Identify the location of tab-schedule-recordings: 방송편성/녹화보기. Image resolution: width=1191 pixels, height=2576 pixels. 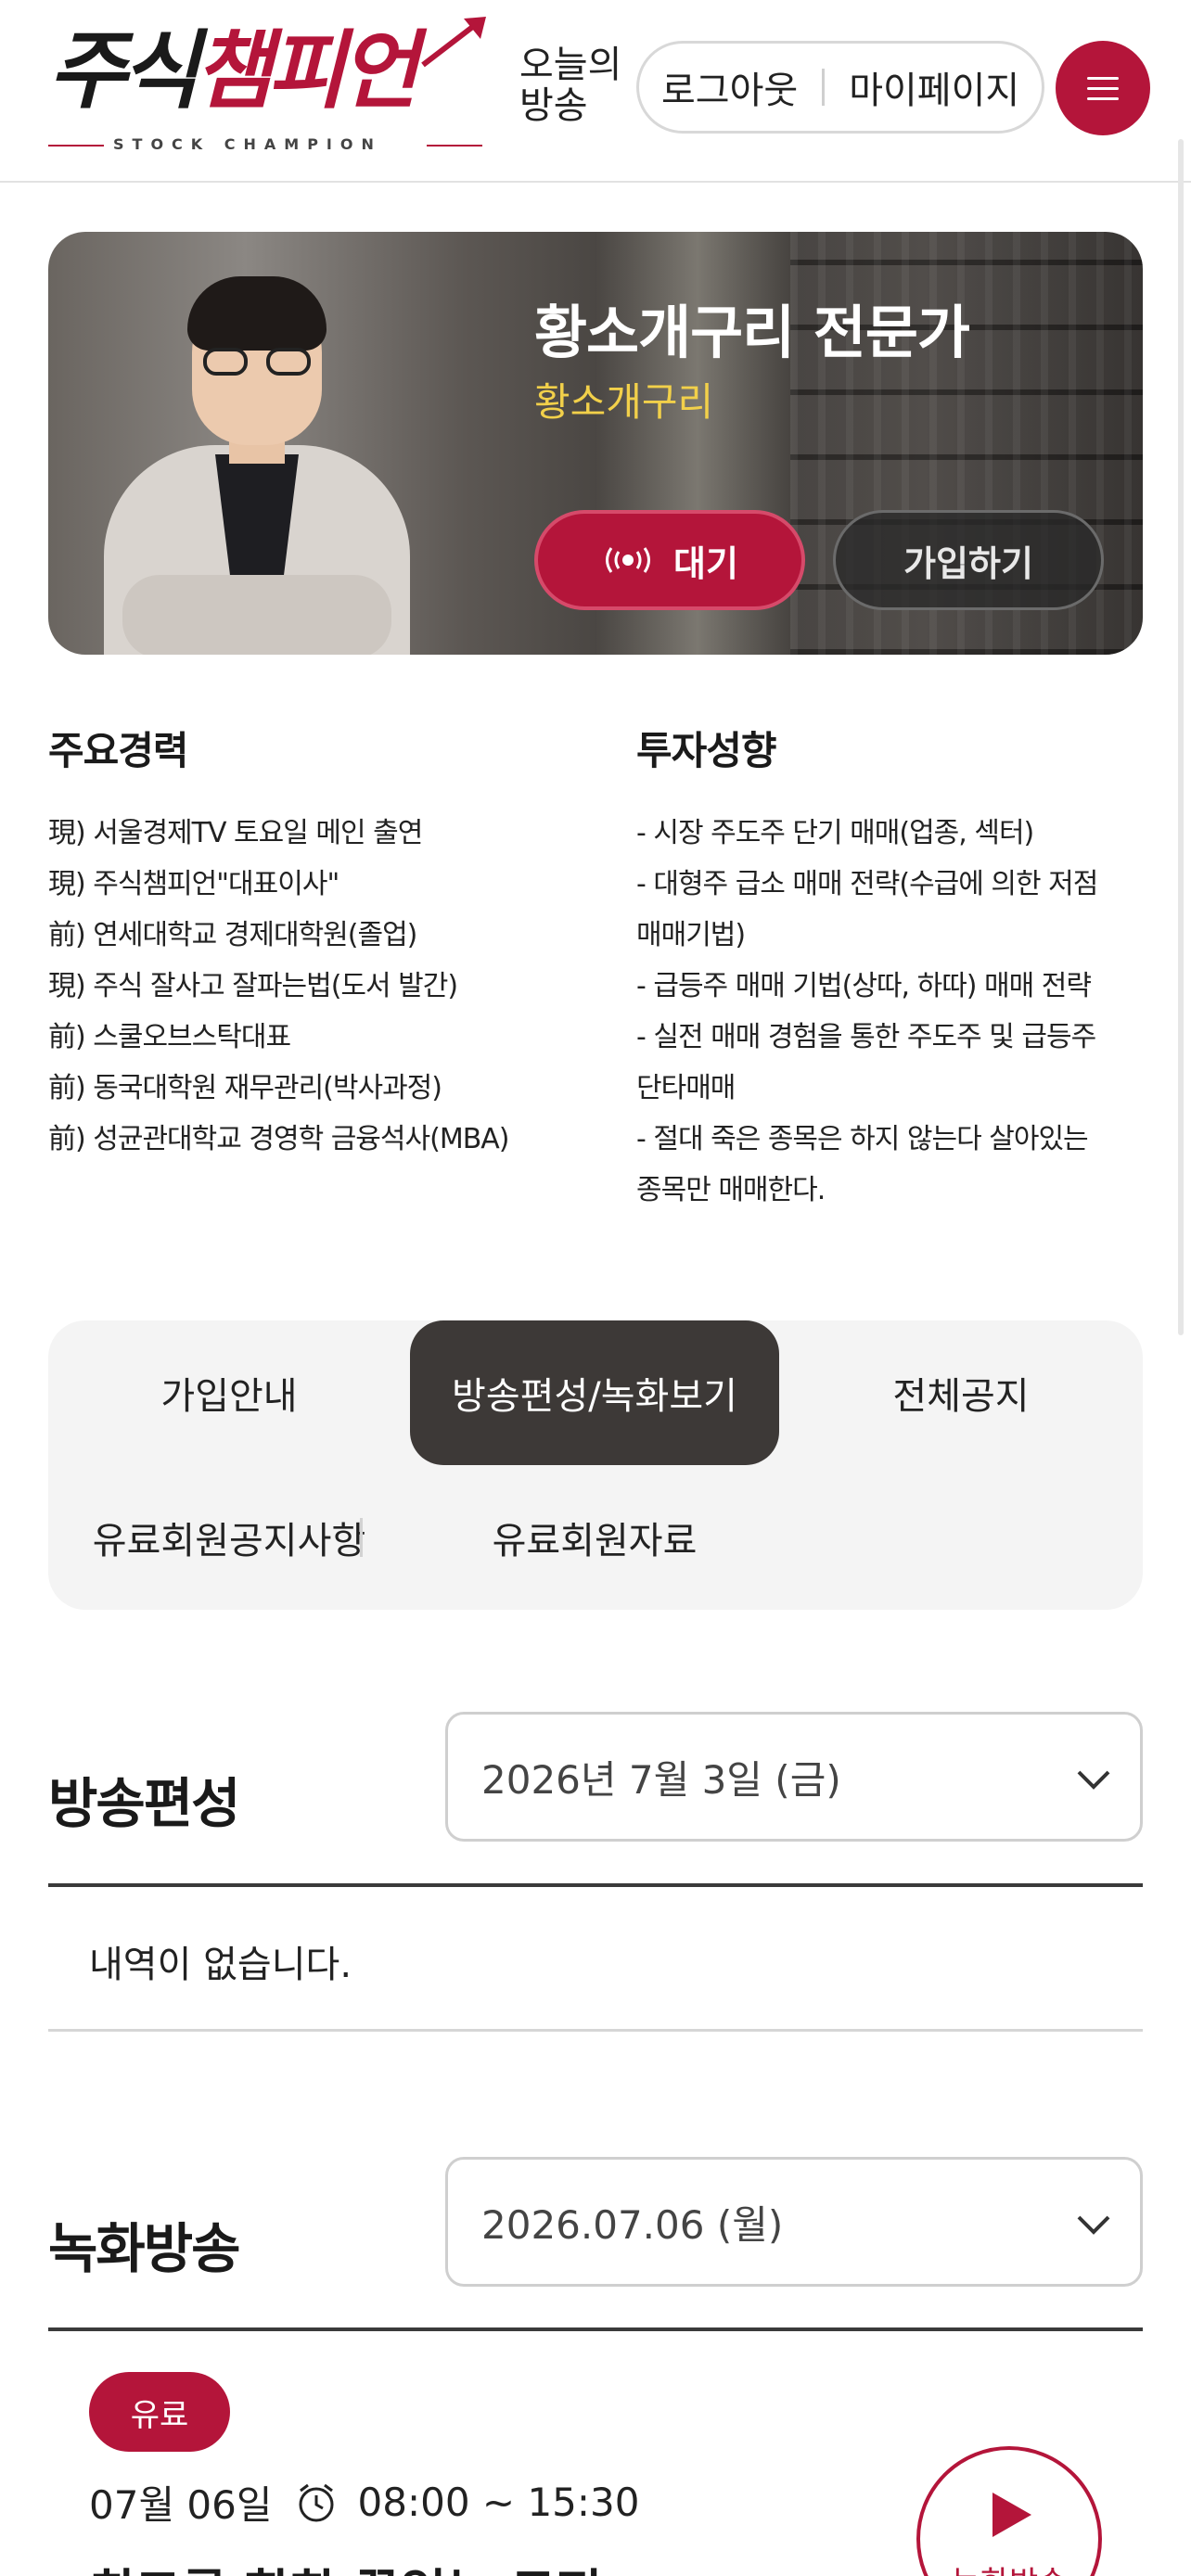
(594, 1392).